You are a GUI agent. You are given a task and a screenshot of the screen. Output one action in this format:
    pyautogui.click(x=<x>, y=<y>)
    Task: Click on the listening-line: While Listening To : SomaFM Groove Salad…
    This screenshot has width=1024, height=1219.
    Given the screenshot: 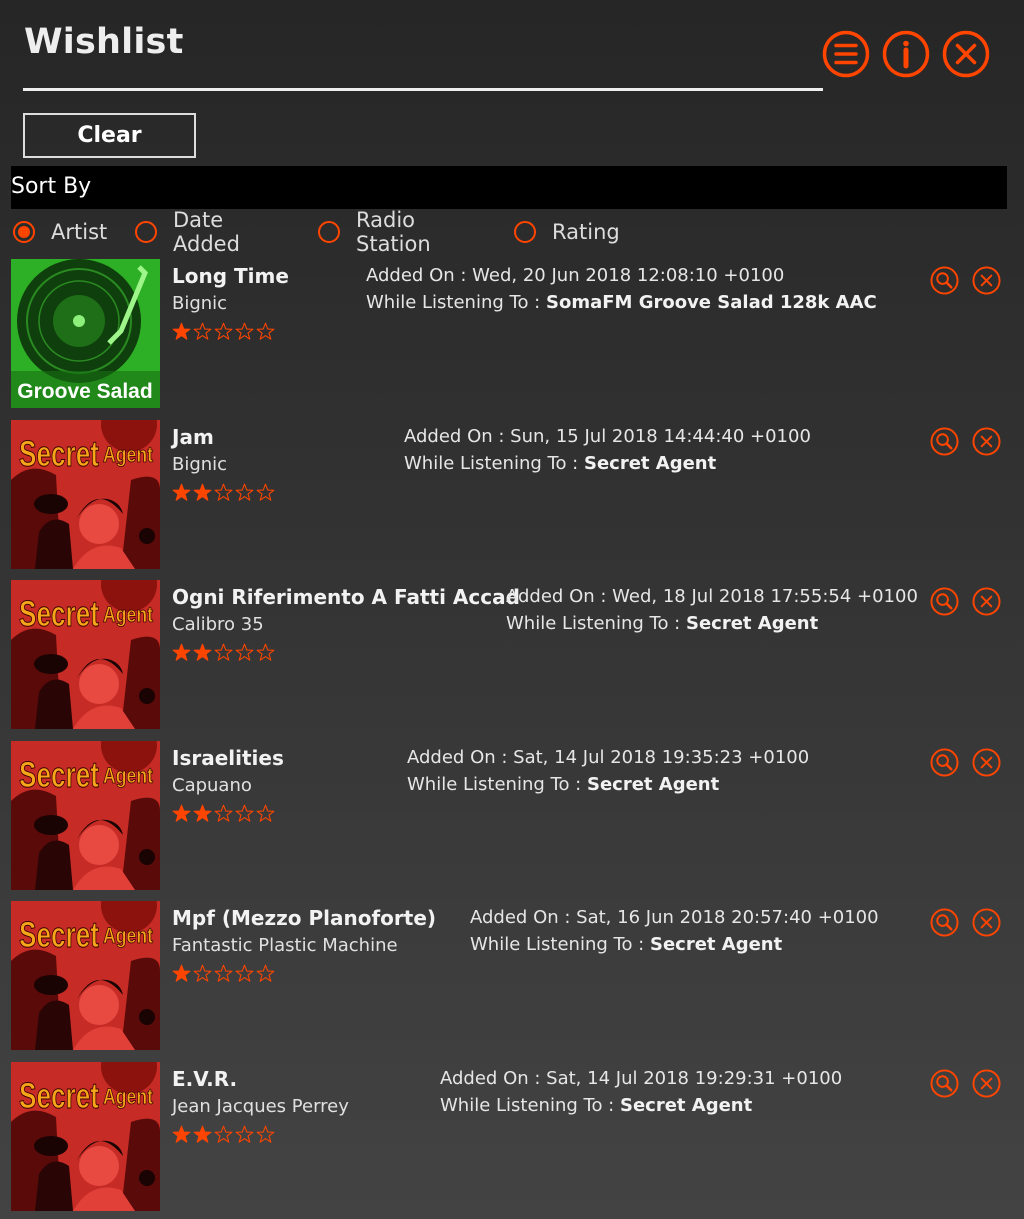 What is the action you would take?
    pyautogui.click(x=621, y=302)
    